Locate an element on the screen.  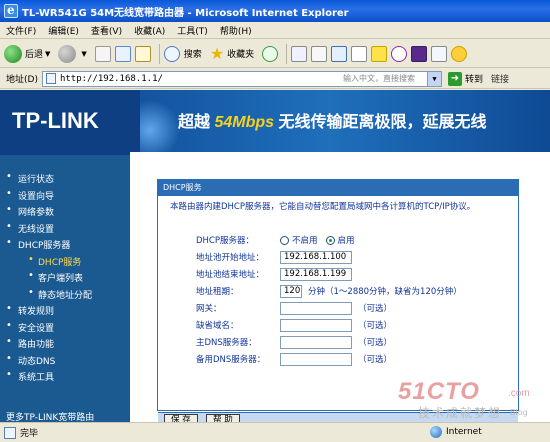
sidebar-item-dhcp-service: DHCP服务 is located at coordinates (65, 263).